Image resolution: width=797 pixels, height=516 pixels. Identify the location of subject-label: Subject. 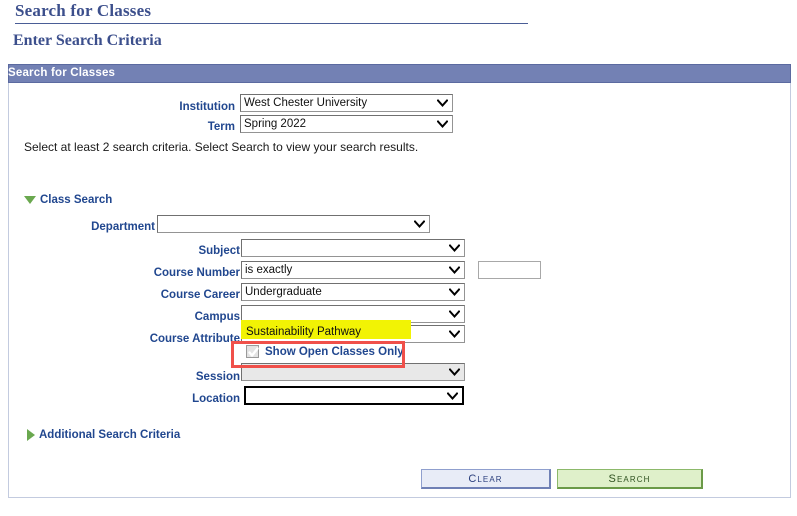
(219, 251).